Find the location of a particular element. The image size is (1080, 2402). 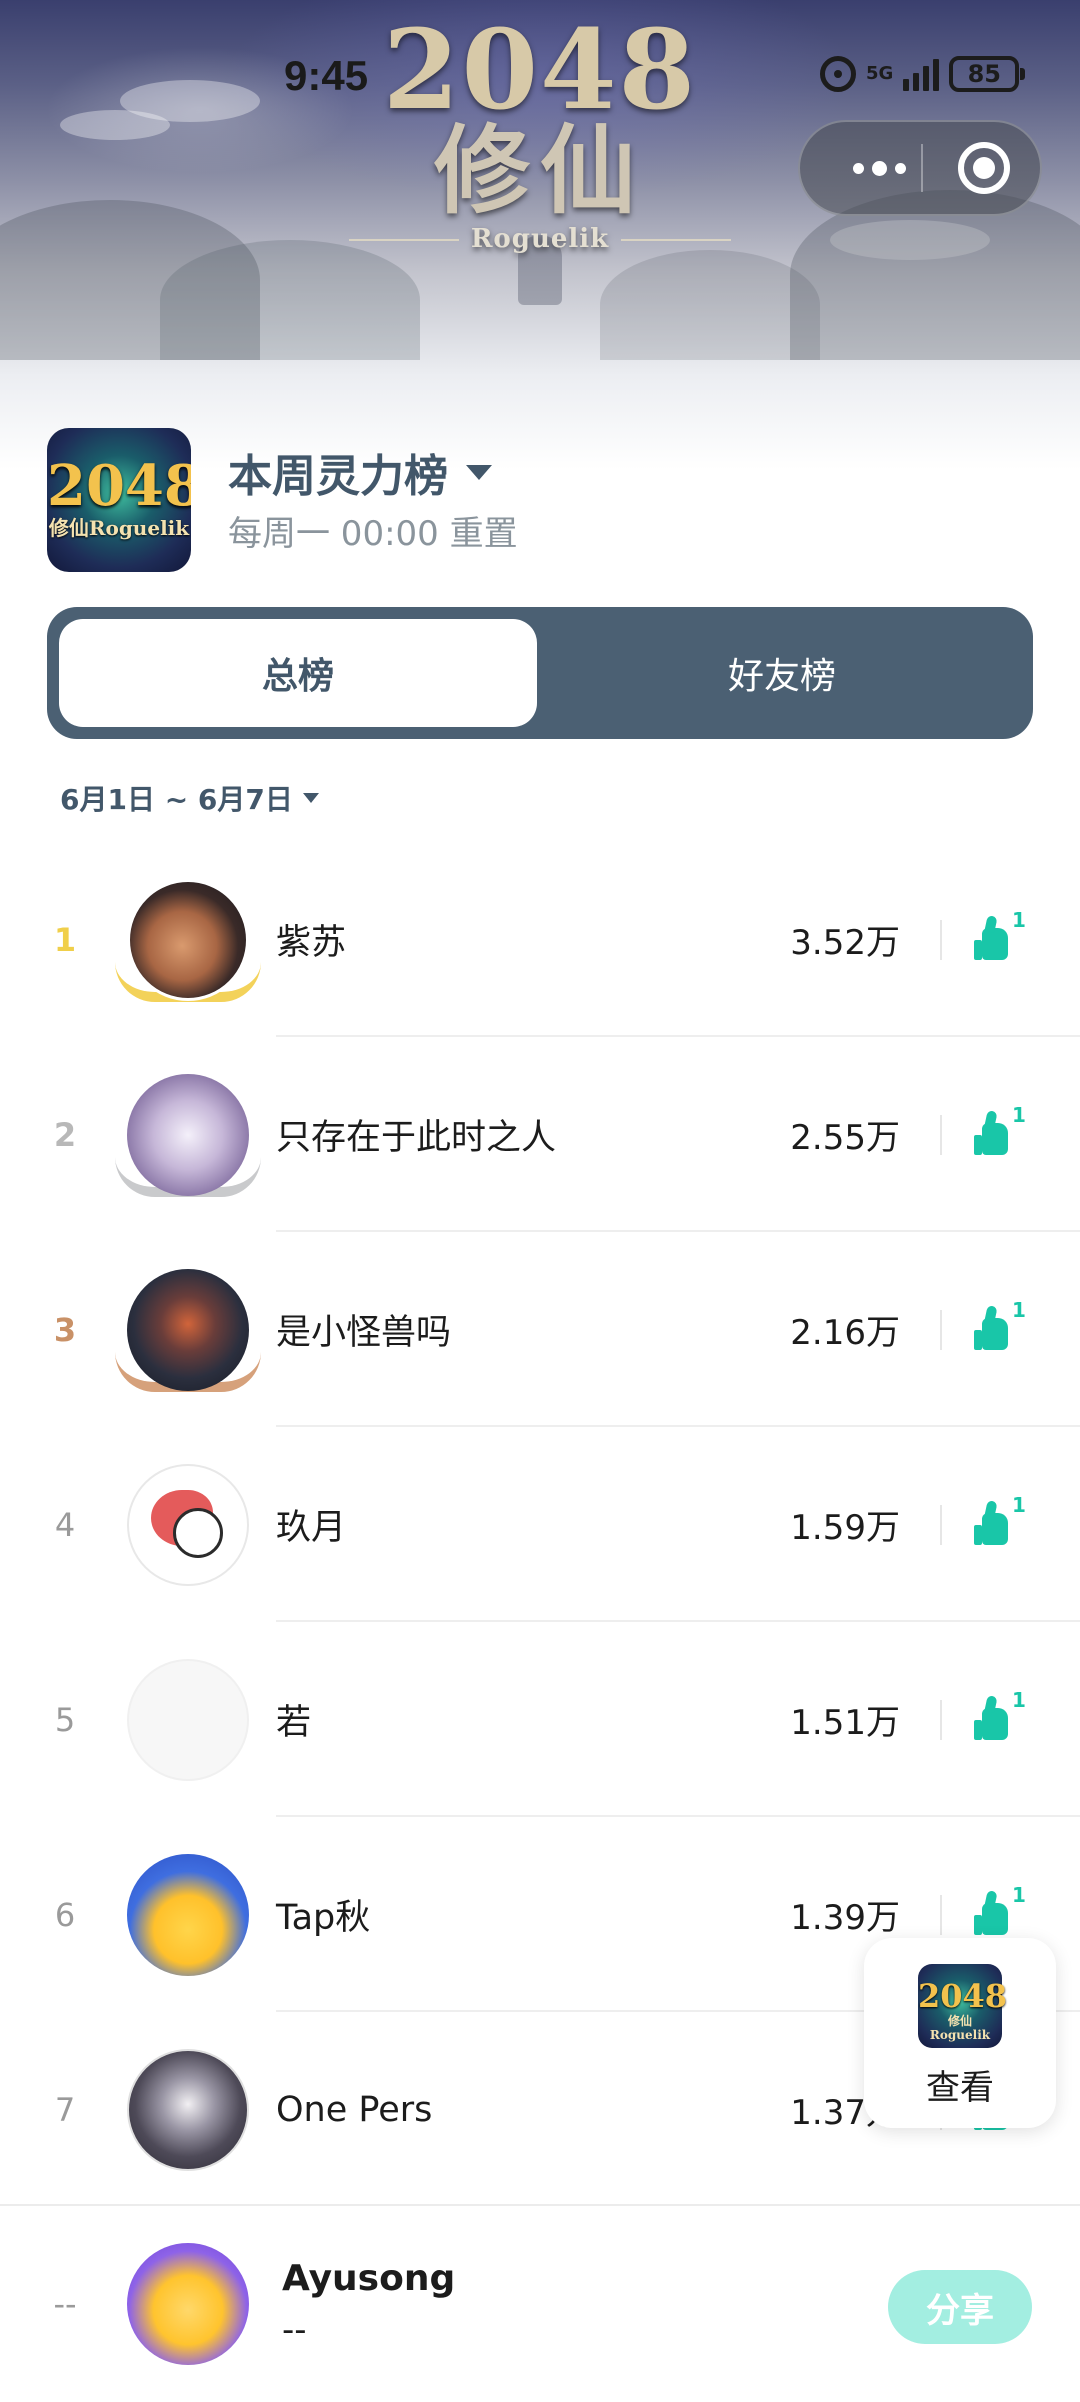

app-icon: 2048 修仙Roguelik is located at coordinates (119, 500).